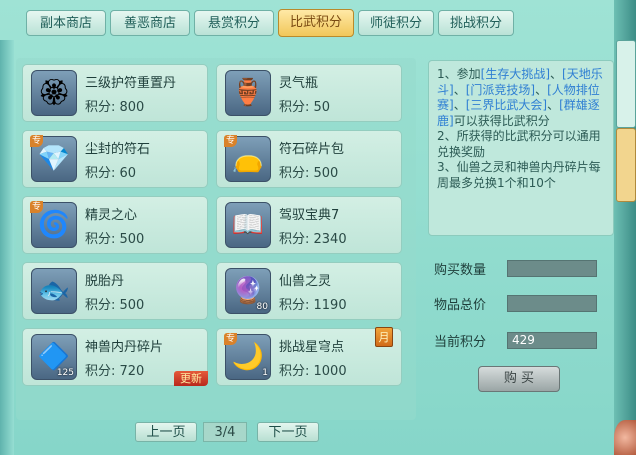 This screenshot has height=455, width=636. I want to click on shop-item: 🐟 脱胎丹 积分: 500, so click(115, 291).